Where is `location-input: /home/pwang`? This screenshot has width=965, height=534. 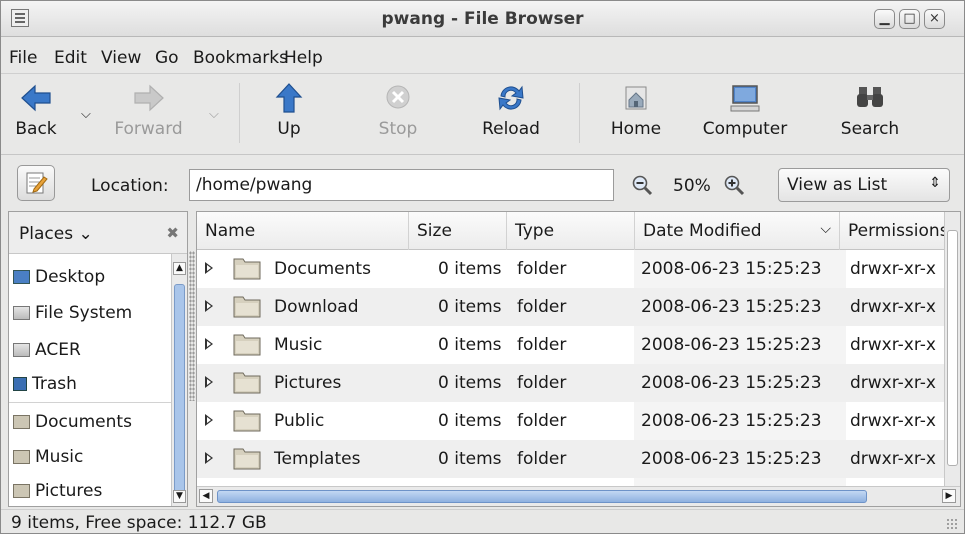 location-input: /home/pwang is located at coordinates (401, 185).